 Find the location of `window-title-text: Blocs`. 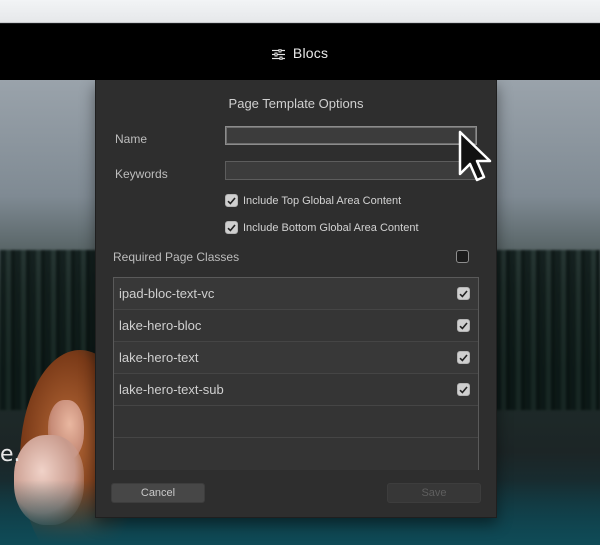

window-title-text: Blocs is located at coordinates (310, 53).